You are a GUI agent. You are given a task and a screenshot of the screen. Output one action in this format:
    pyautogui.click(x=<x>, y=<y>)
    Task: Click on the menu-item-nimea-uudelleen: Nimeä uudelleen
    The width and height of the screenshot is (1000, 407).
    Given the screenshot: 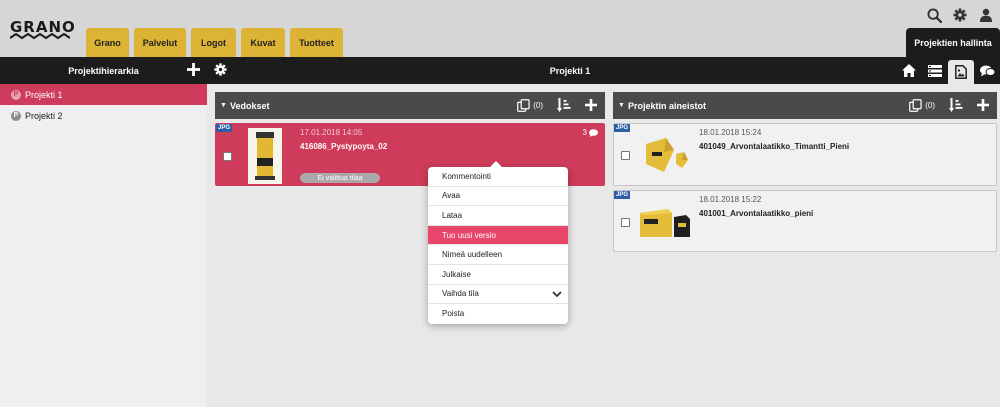 What is the action you would take?
    pyautogui.click(x=498, y=255)
    